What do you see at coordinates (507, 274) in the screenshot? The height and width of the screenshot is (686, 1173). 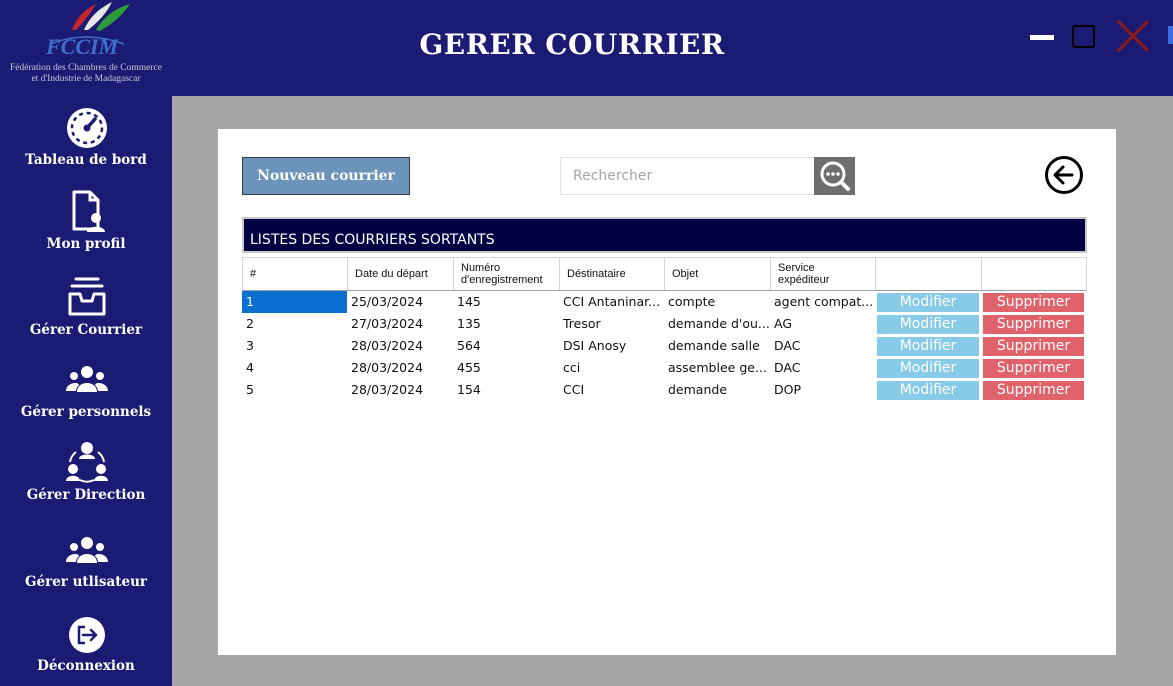 I see `column-header-numero: Numéro d'enregistrement` at bounding box center [507, 274].